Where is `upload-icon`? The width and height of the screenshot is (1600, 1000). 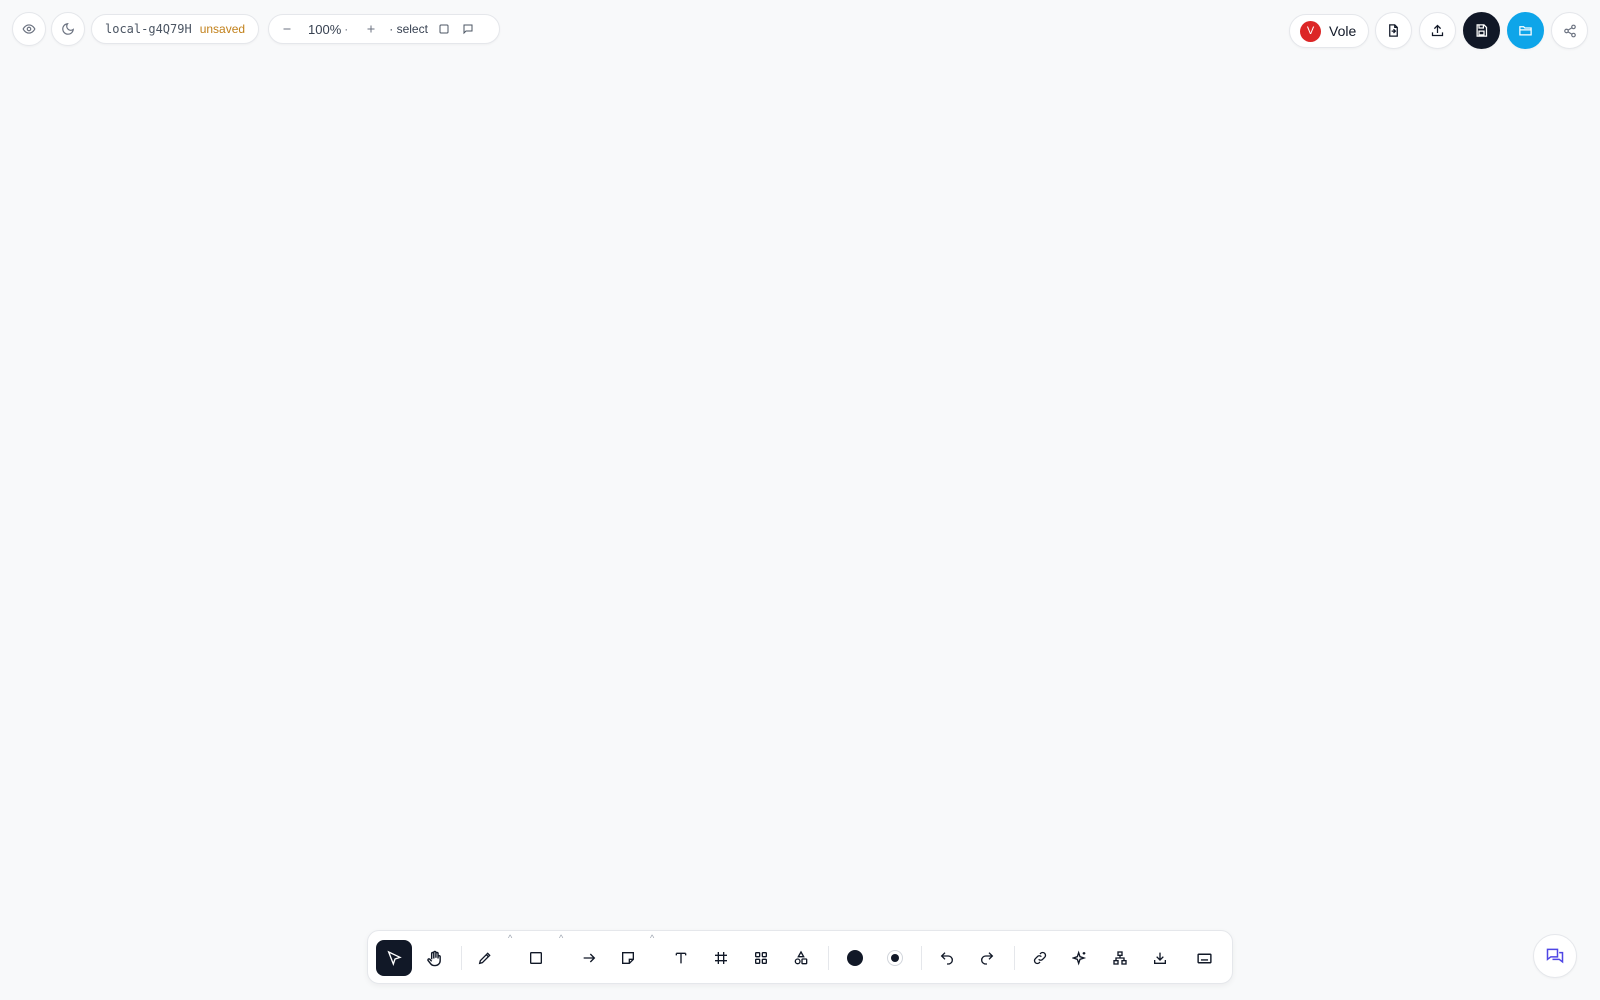
upload-icon is located at coordinates (1437, 30).